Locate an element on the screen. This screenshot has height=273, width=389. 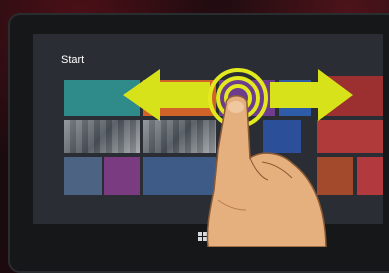
left-arrow-icon is located at coordinates (166, 95).